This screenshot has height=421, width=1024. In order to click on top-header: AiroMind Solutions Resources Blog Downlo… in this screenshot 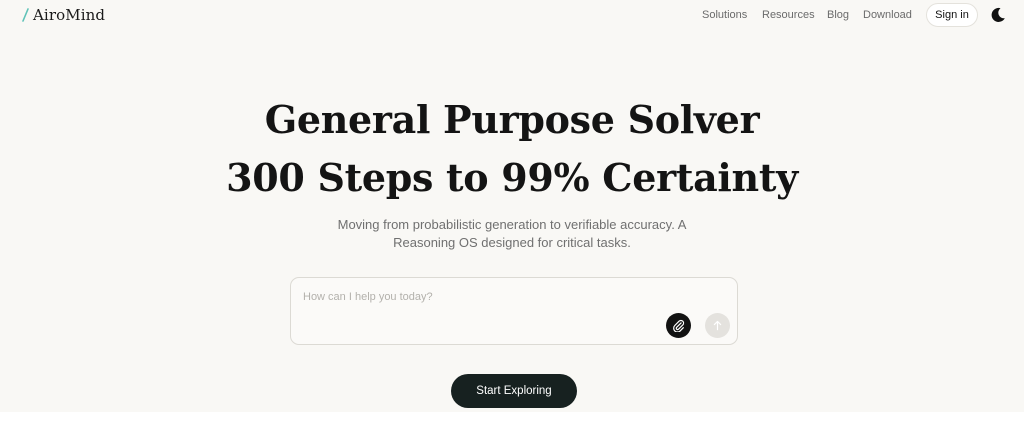, I will do `click(512, 15)`.